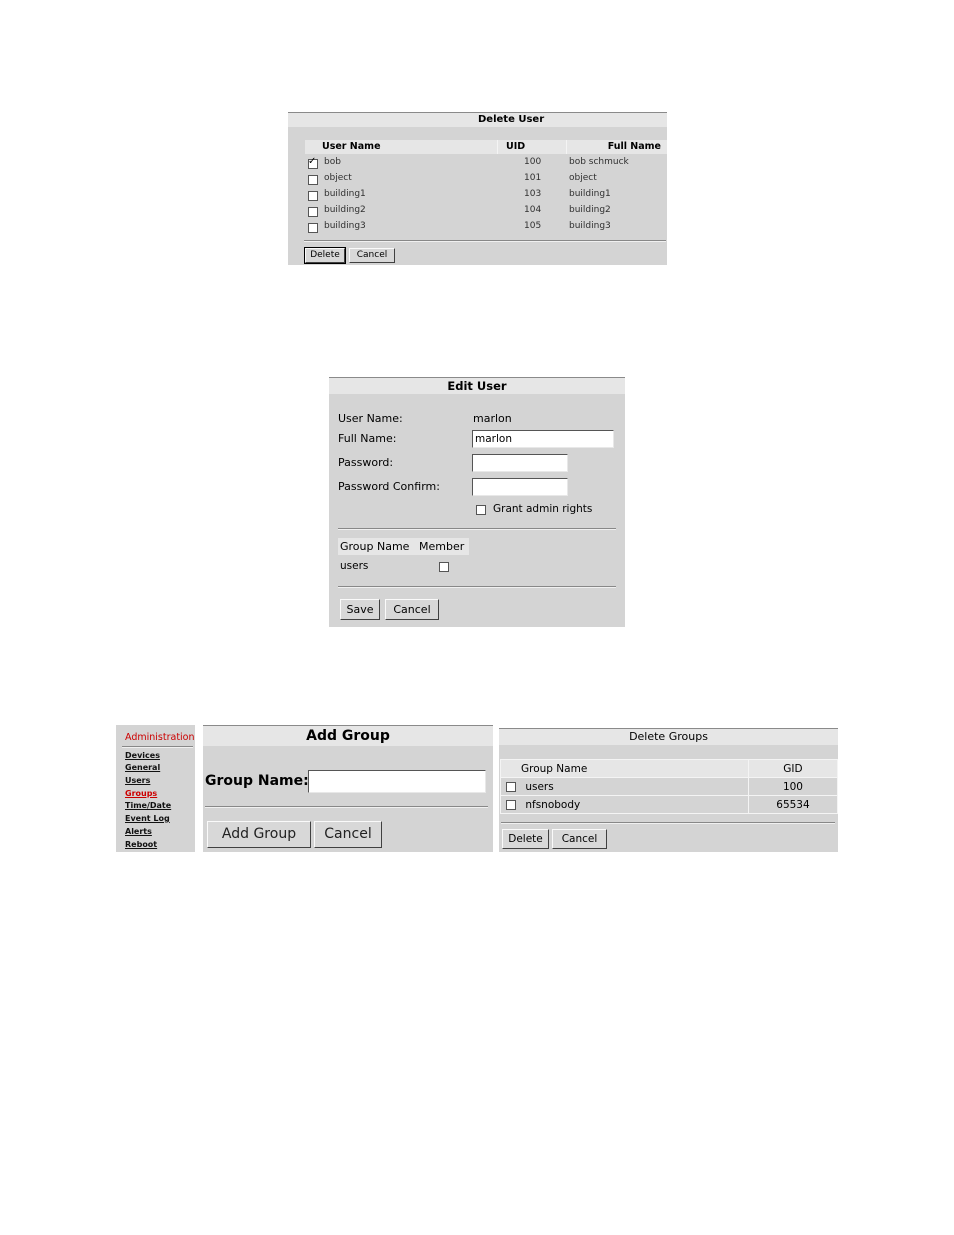  I want to click on group-member-checkbox, so click(444, 567).